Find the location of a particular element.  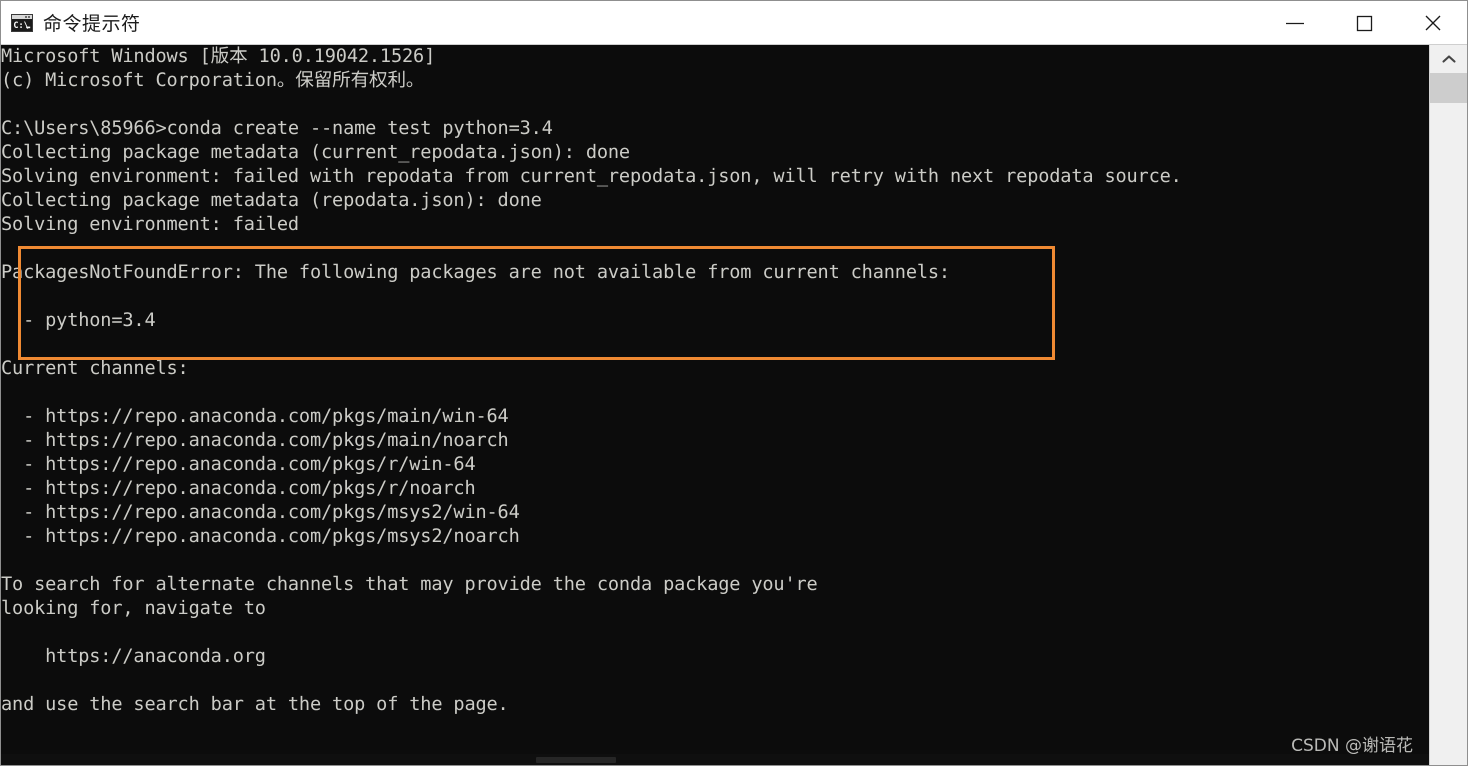

close-icon is located at coordinates (1432, 22).